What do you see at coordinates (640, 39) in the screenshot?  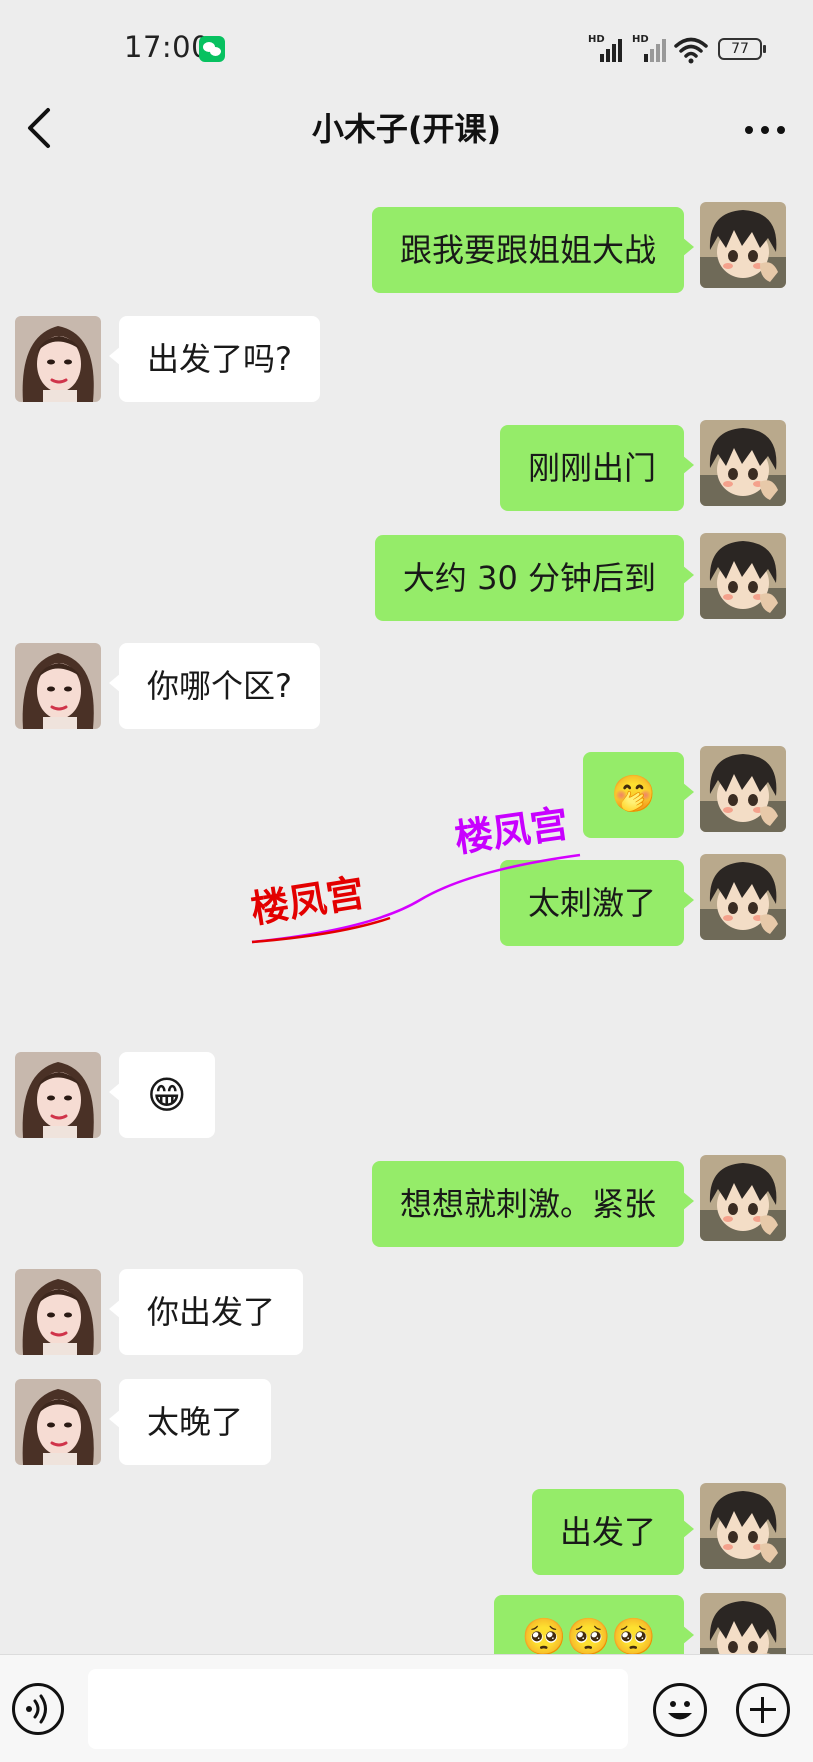 I see `hd-label-2: HD` at bounding box center [640, 39].